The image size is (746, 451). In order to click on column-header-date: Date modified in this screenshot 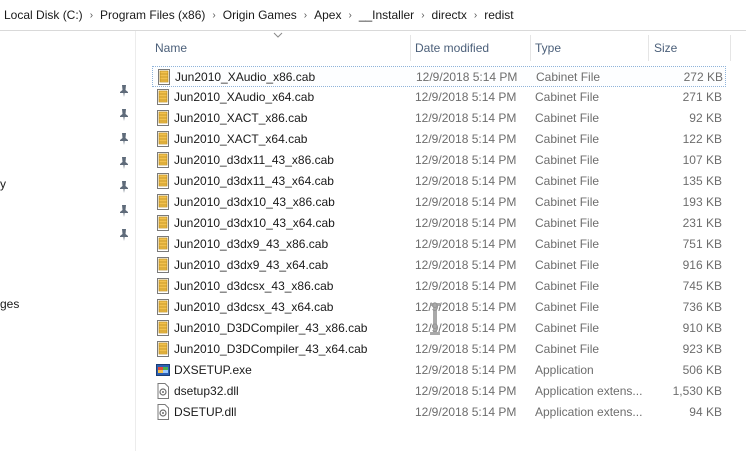, I will do `click(452, 48)`.